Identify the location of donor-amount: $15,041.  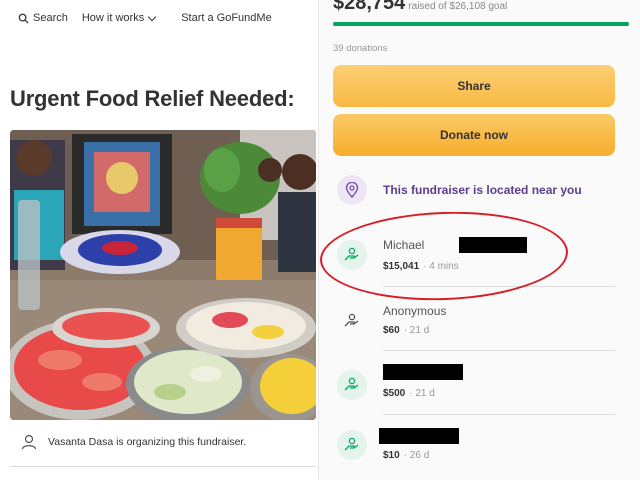
(401, 266).